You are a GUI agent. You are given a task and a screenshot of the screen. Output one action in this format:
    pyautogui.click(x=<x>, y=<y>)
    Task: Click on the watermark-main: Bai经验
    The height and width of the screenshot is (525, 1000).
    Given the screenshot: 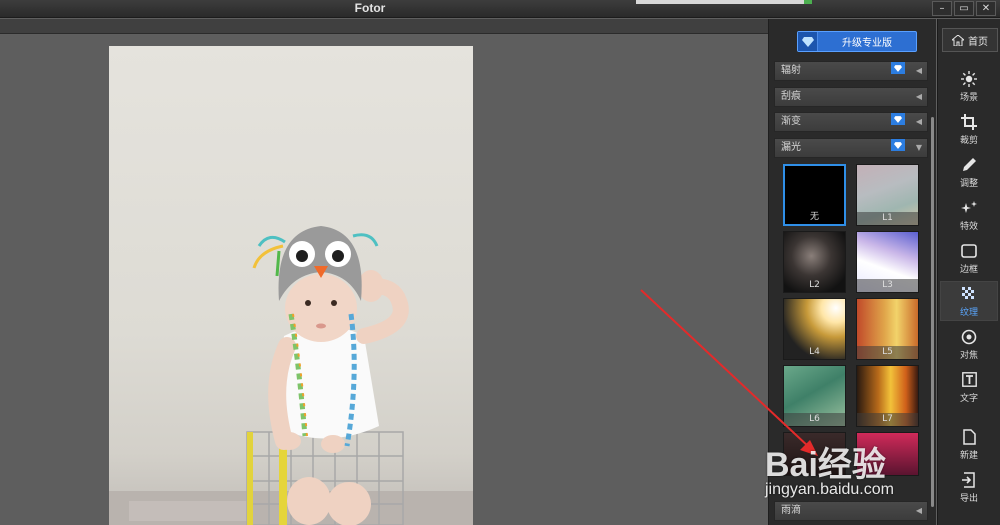 What is the action you would take?
    pyautogui.click(x=825, y=465)
    